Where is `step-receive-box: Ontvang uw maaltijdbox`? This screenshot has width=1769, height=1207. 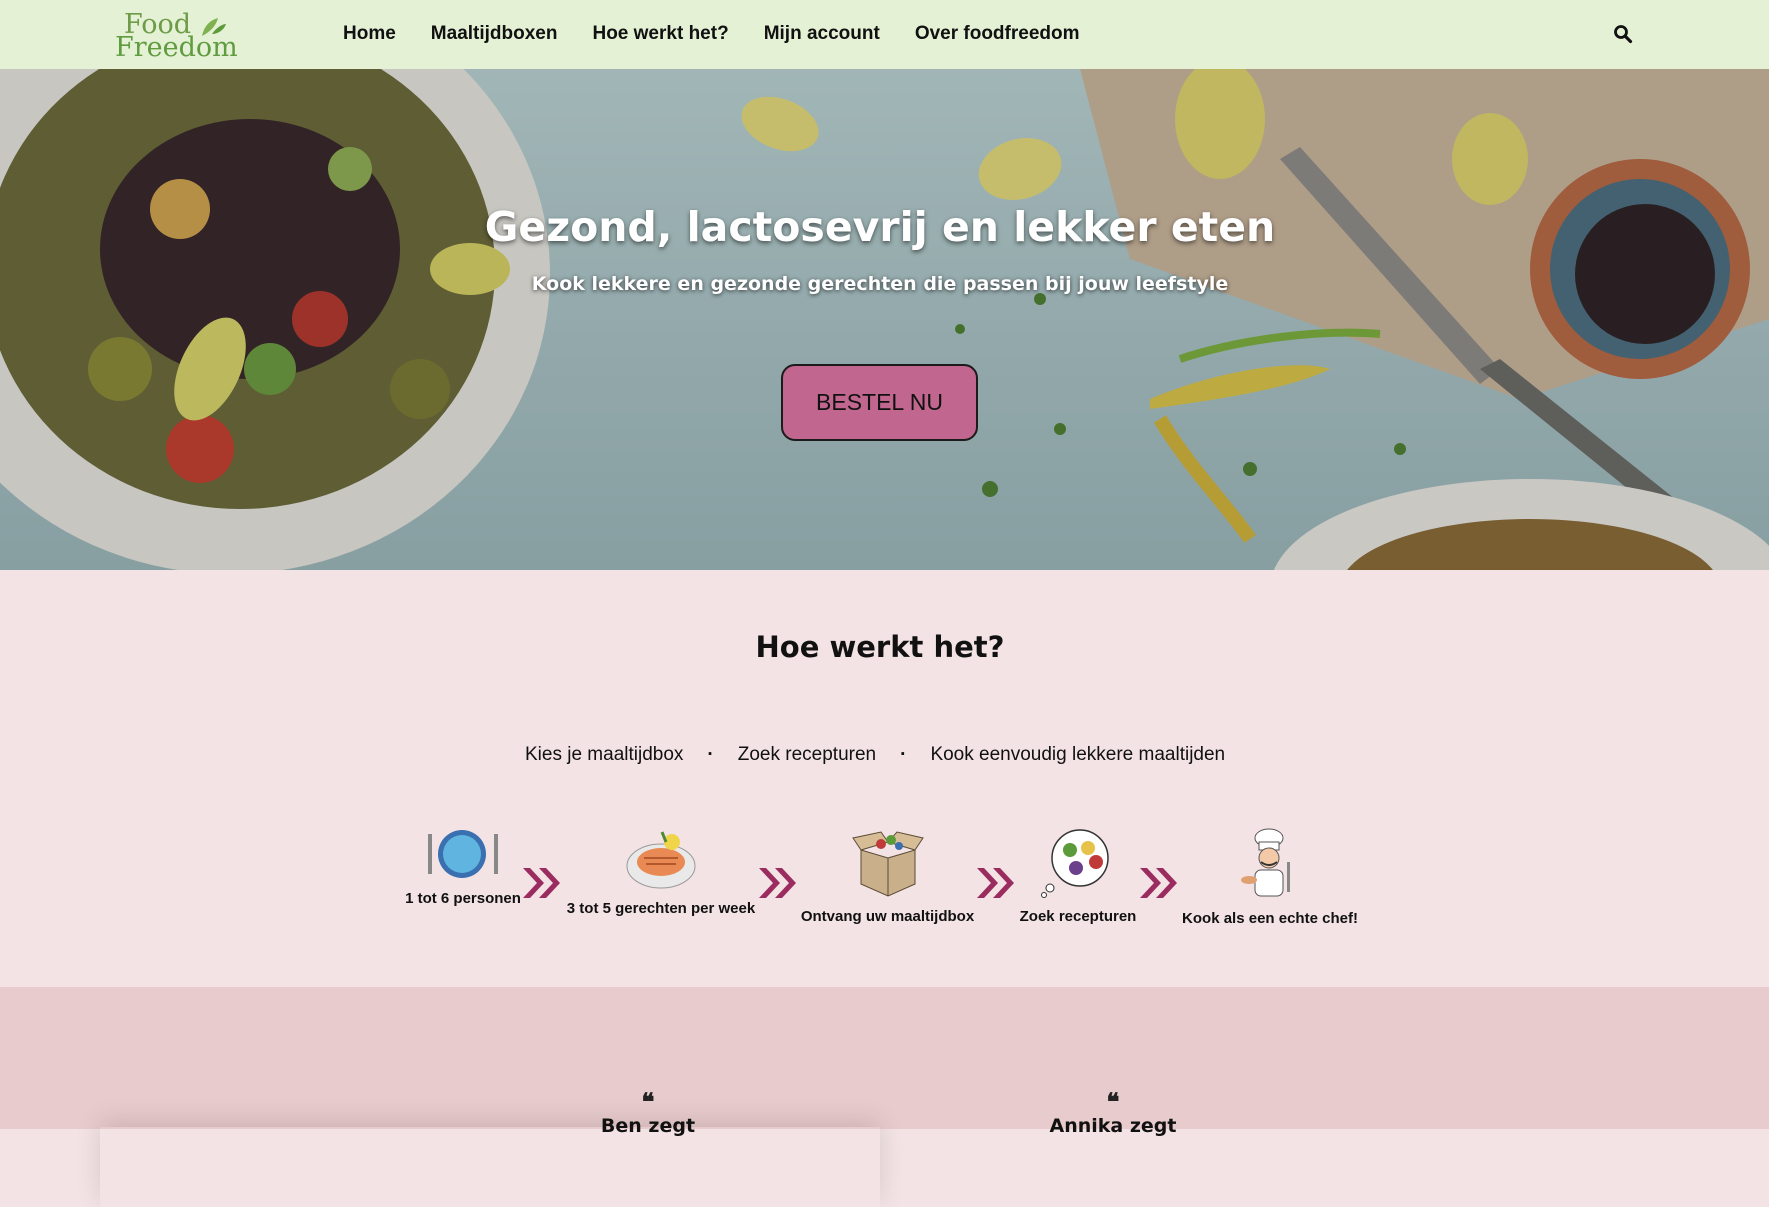 step-receive-box: Ontvang uw maaltijdbox is located at coordinates (887, 876).